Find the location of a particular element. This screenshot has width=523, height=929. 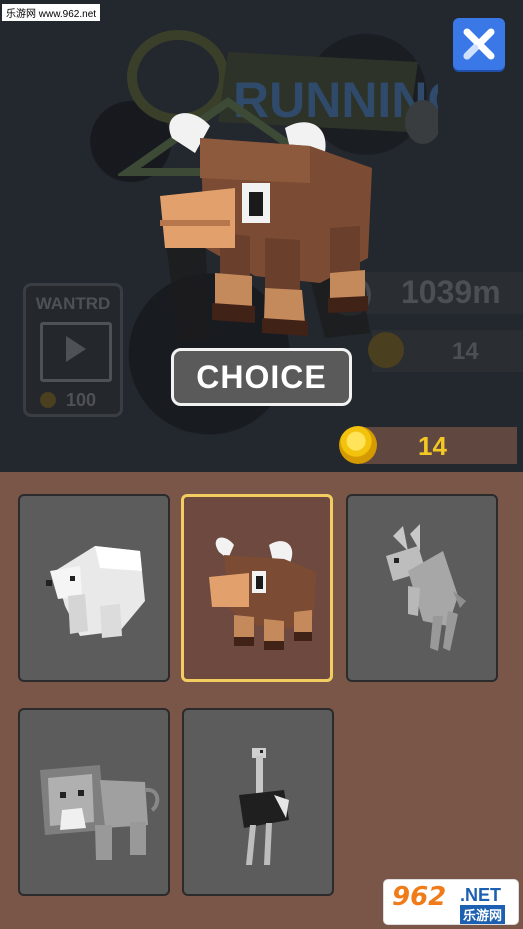

site-watermark-top: 乐游网 www.962.net is located at coordinates (51, 12).